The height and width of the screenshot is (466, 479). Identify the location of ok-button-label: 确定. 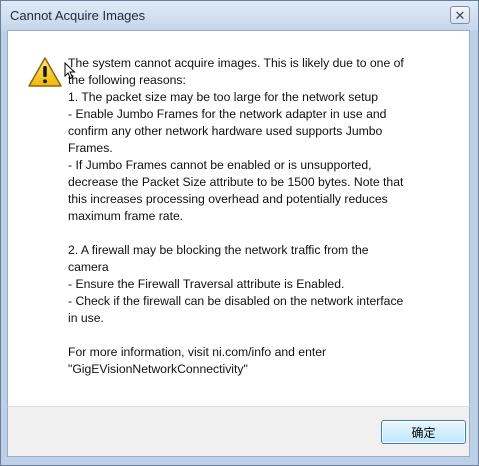
(423, 432).